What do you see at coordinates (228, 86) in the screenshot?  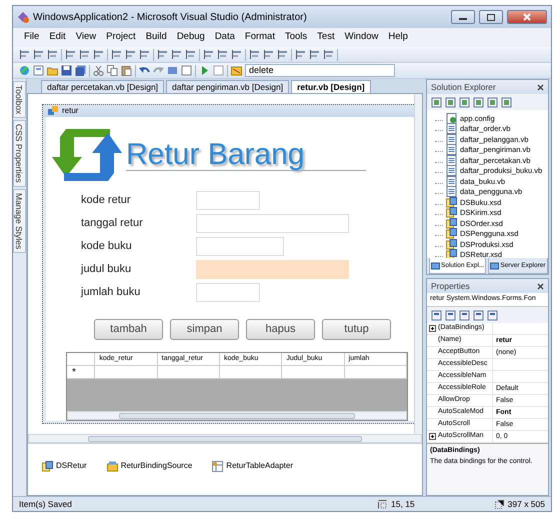 I see `document-tab: daftar pengiriman.vb [Design]` at bounding box center [228, 86].